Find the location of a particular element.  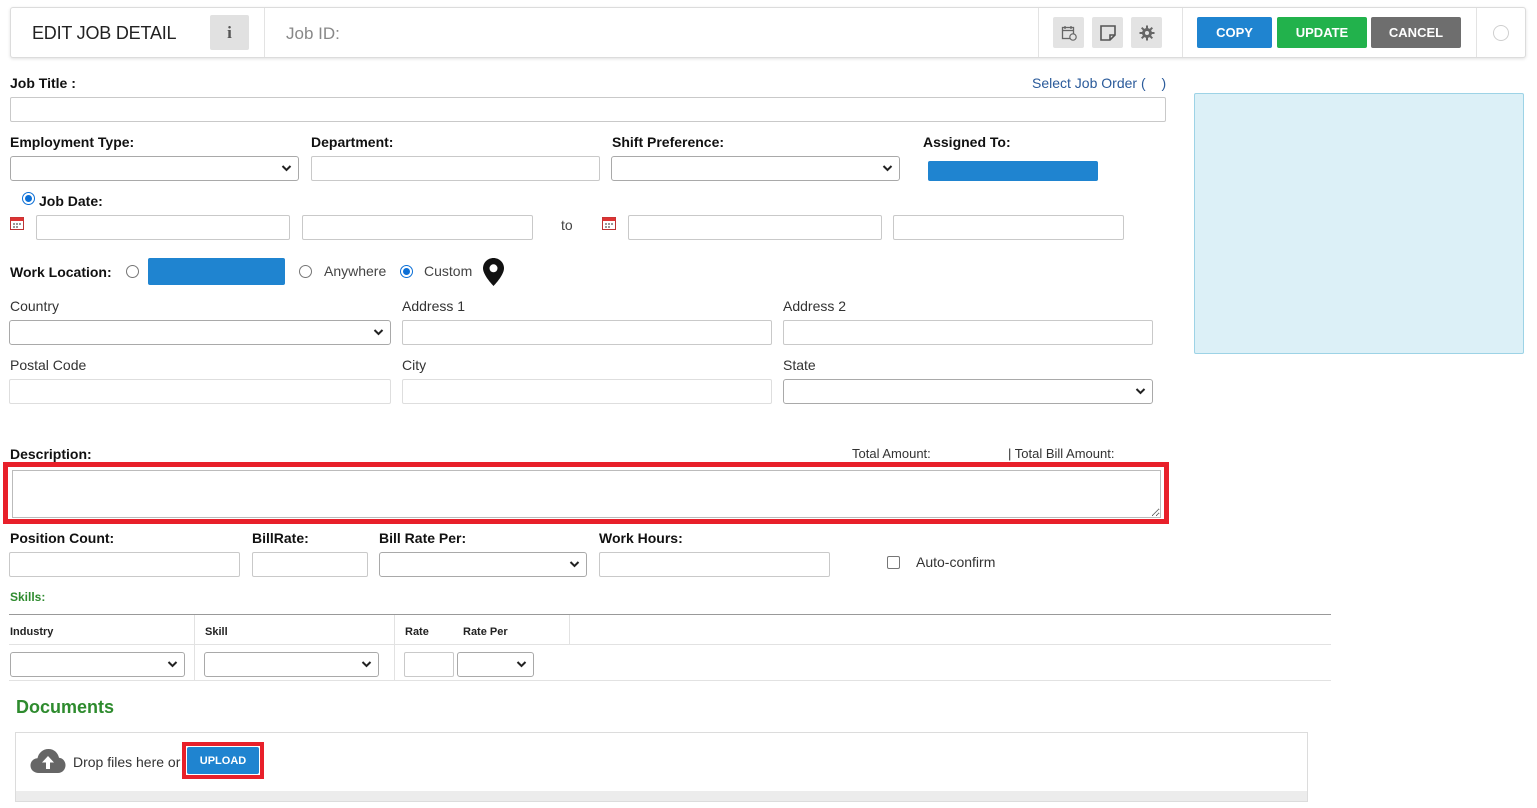

employment-type-select is located at coordinates (154, 168).